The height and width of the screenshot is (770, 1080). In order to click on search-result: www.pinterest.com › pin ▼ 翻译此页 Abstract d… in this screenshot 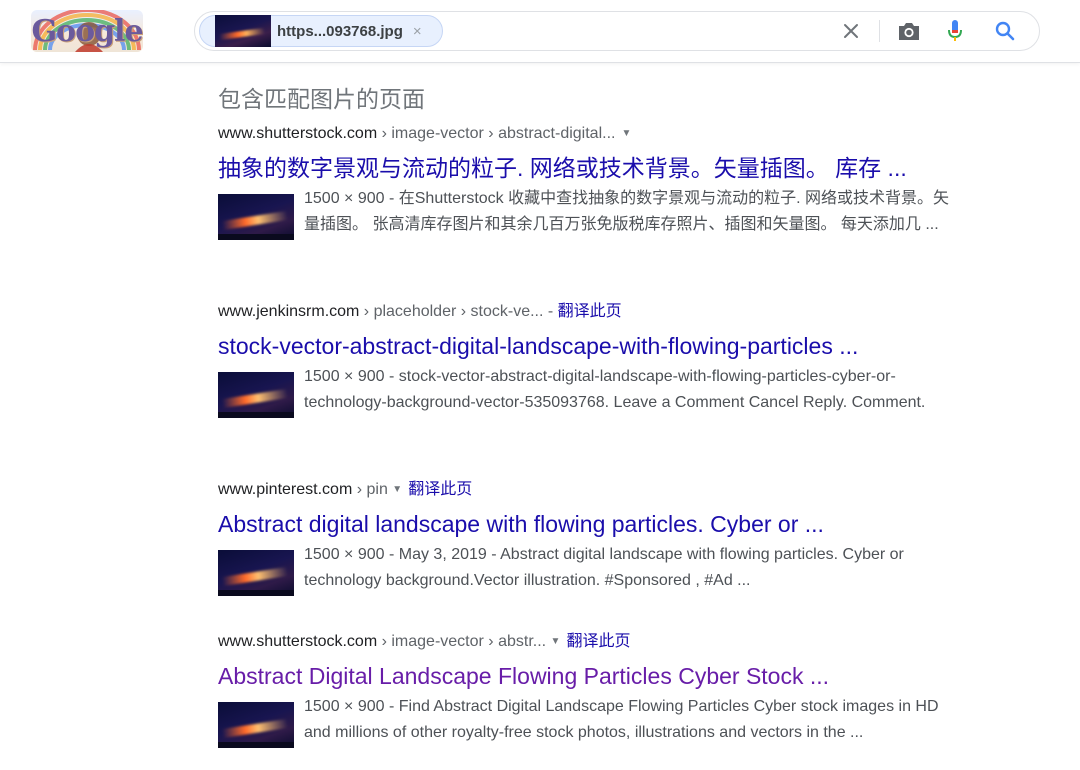, I will do `click(593, 537)`.